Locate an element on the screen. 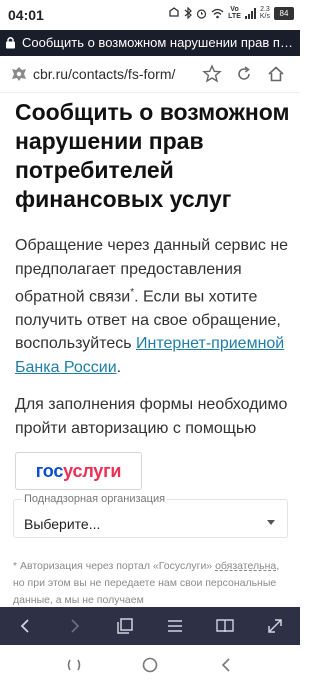  back-arrow-icon is located at coordinates (226, 665).